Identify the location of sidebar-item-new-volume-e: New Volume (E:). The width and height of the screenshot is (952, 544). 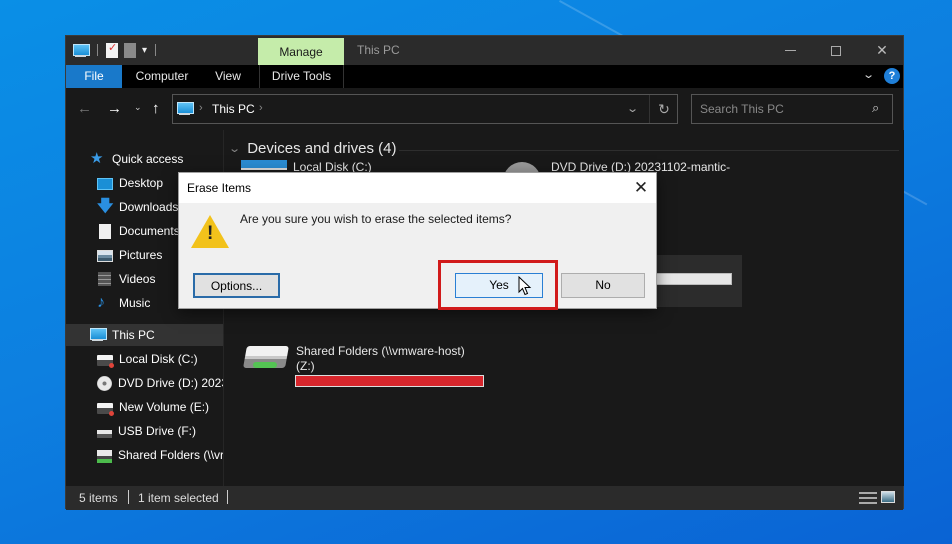
(144, 407).